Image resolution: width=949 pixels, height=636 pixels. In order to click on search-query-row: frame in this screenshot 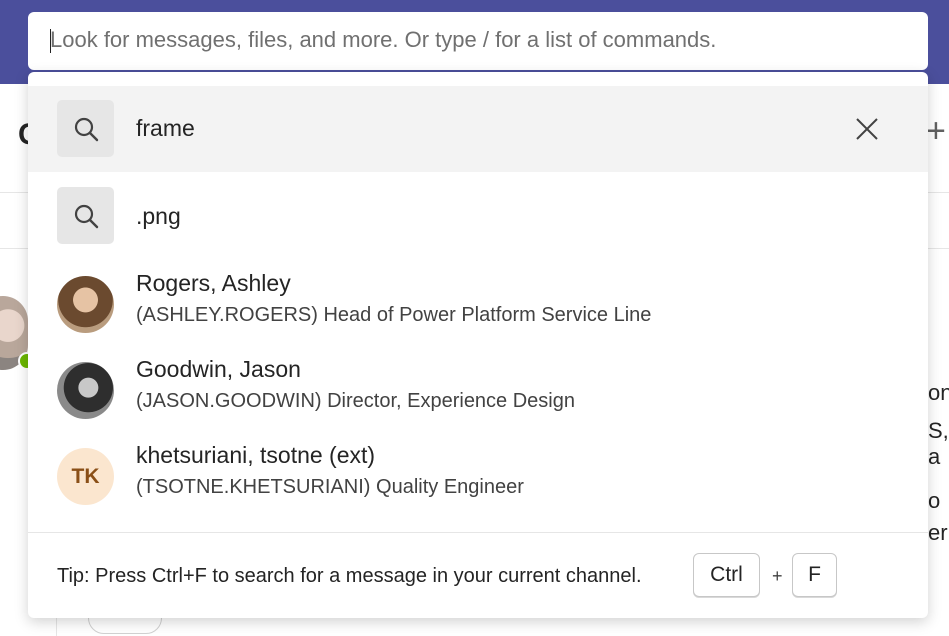, I will do `click(478, 129)`.